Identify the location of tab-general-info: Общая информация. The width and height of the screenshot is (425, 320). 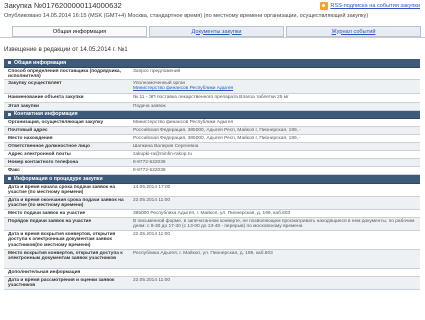
(79, 31).